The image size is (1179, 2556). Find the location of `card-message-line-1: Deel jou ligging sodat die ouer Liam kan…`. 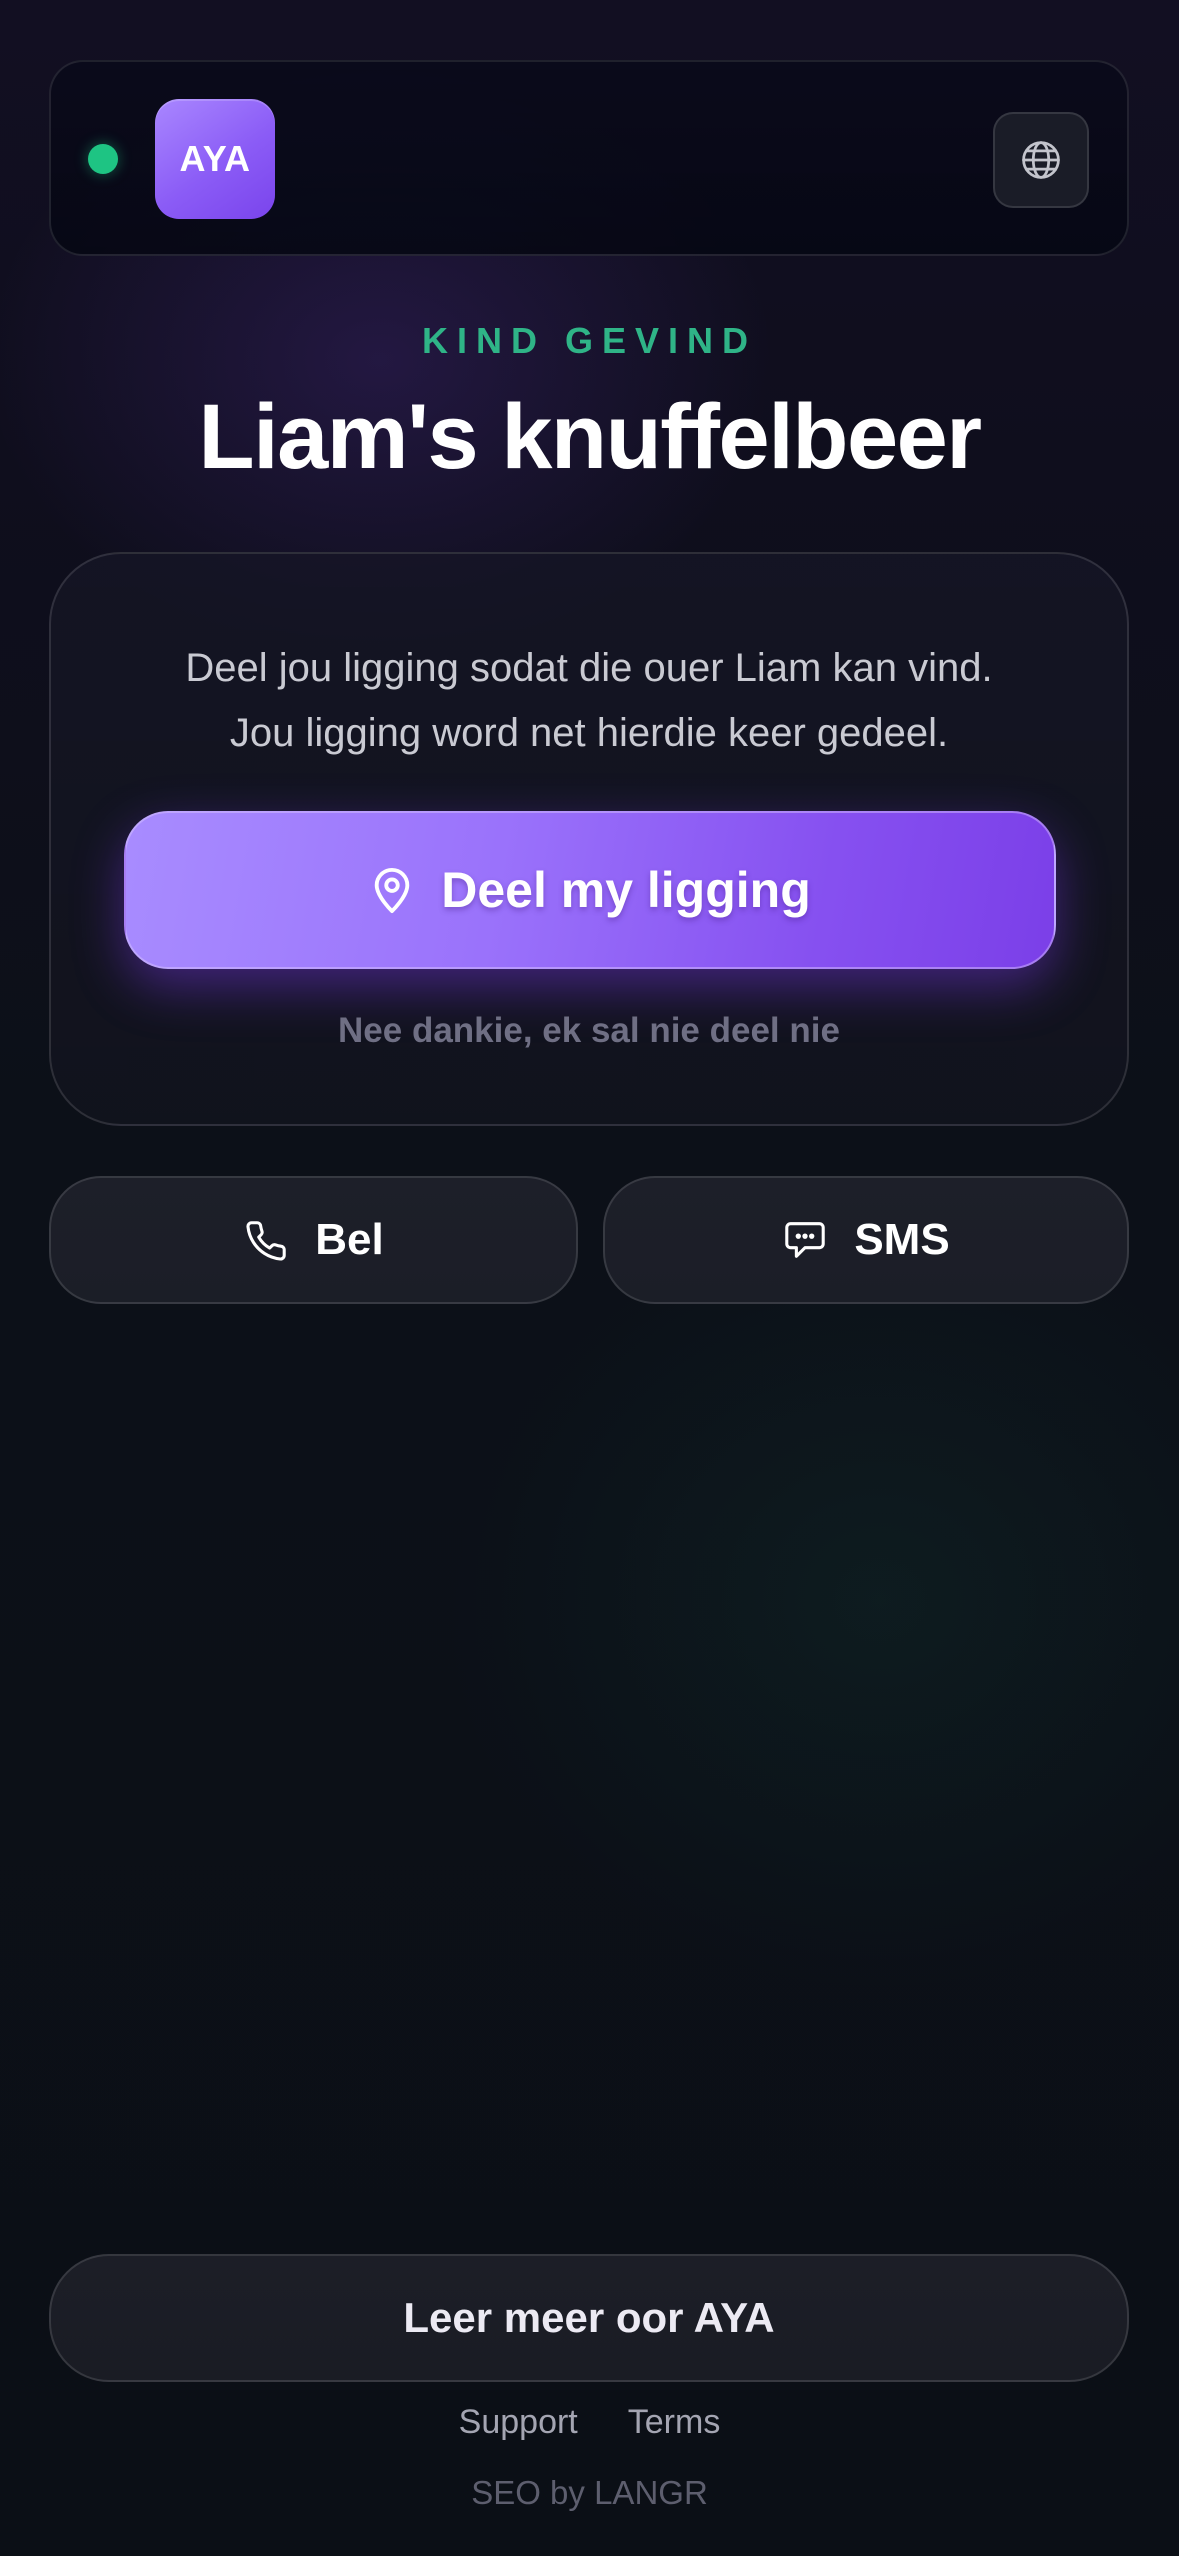

card-message-line-1: Deel jou ligging sodat die ouer Liam kan… is located at coordinates (589, 668).